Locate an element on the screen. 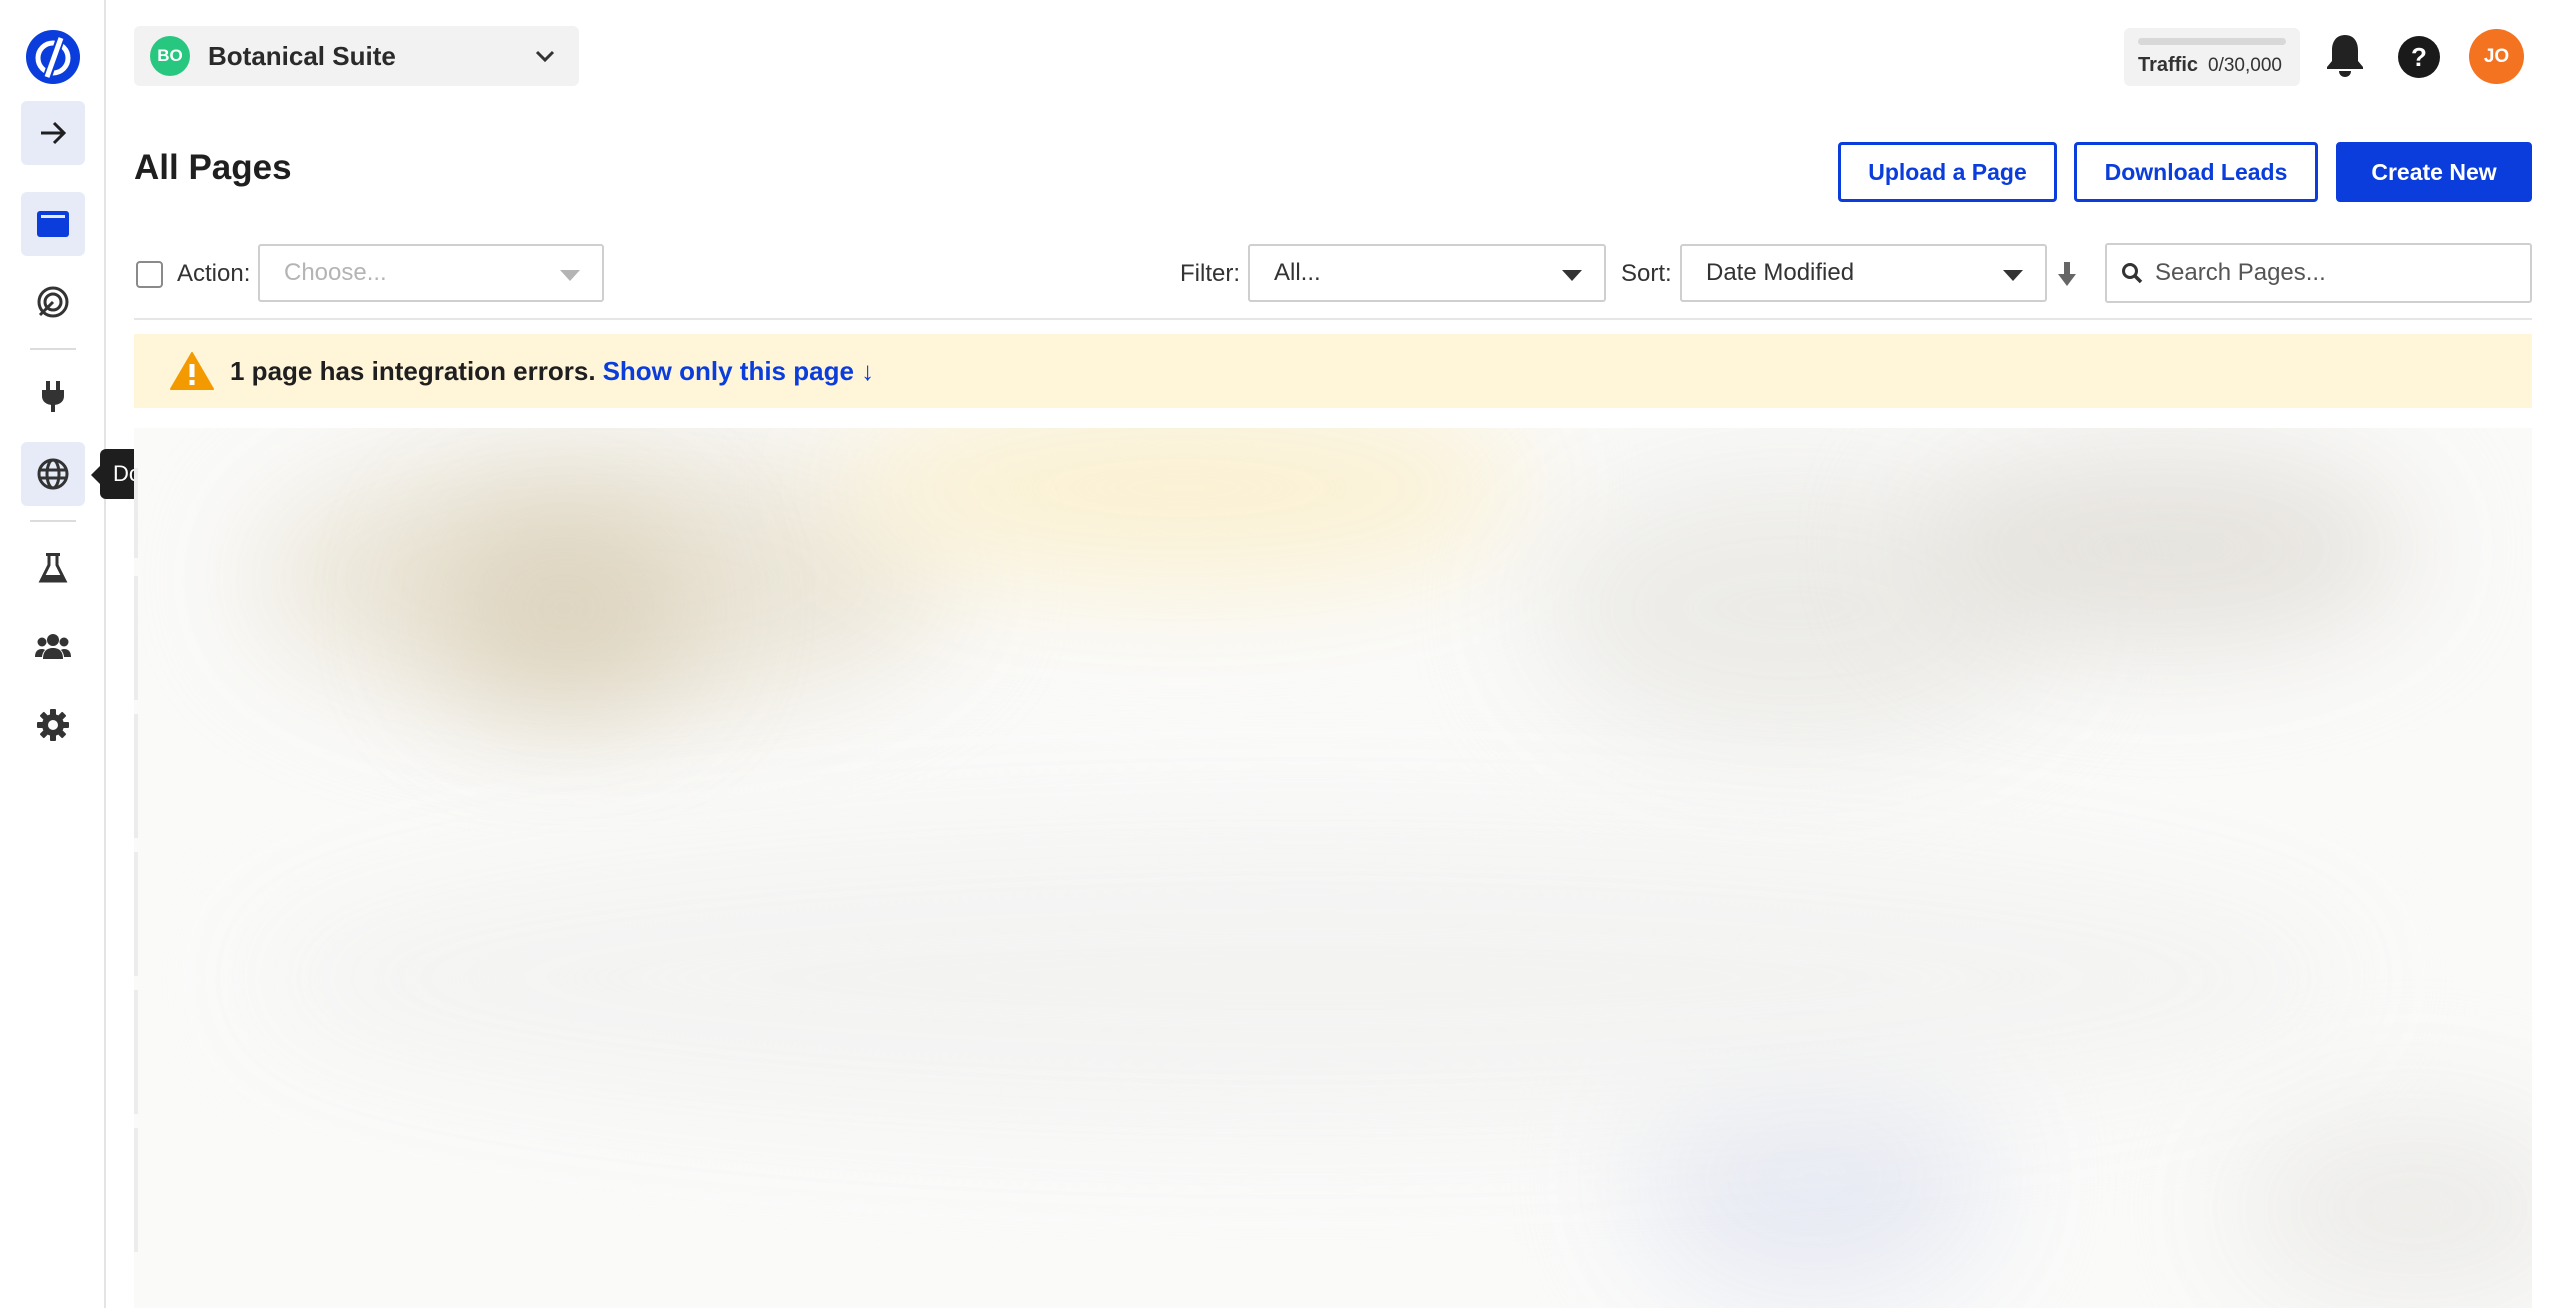  filter-label: Filter: is located at coordinates (1210, 273).